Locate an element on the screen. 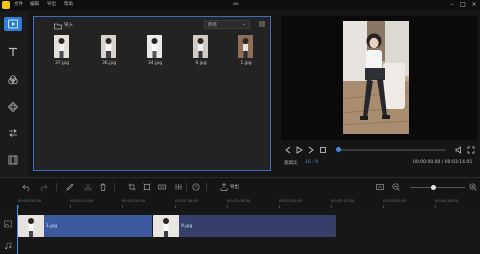 Image resolution: width=480 pixels, height=254 pixels. play-icon is located at coordinates (299, 150).